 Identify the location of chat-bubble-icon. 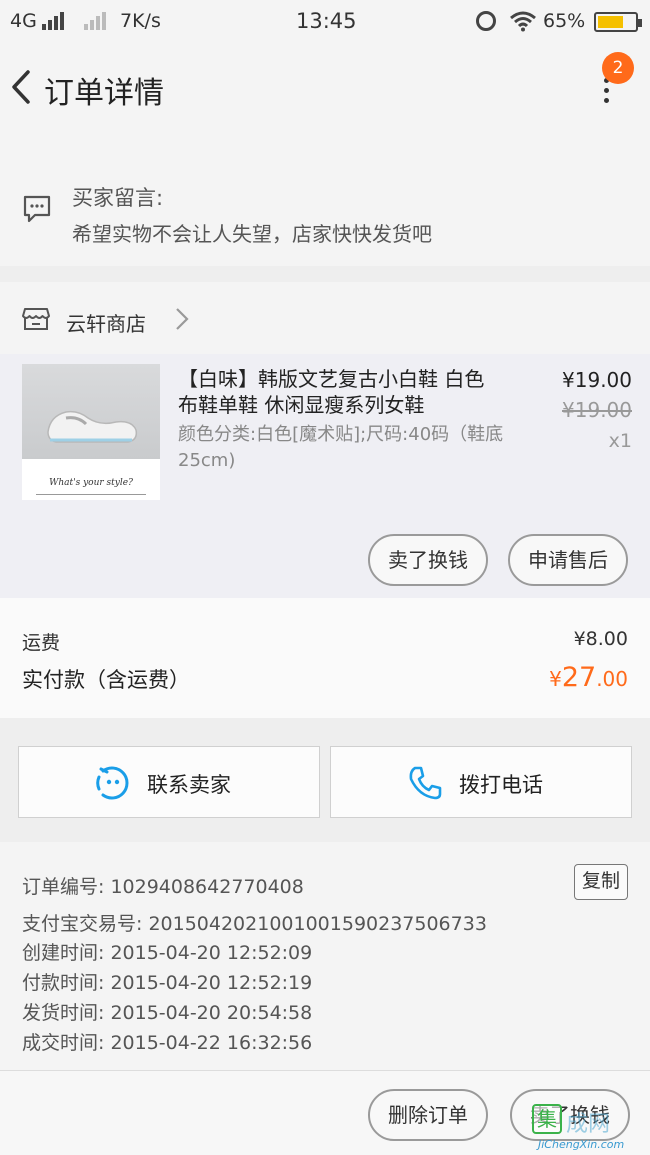
(112, 783).